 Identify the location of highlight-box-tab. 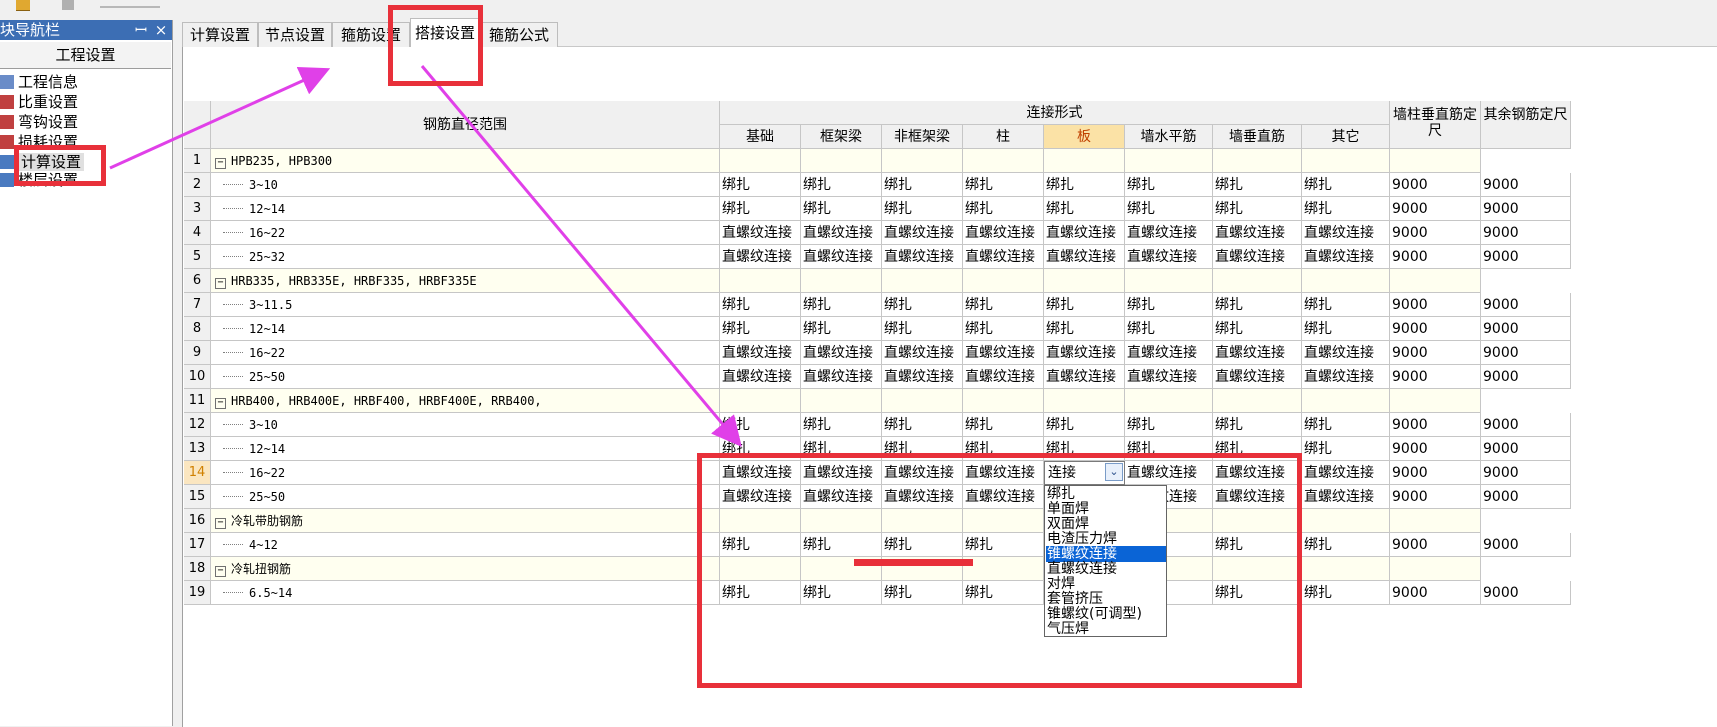
(435, 45).